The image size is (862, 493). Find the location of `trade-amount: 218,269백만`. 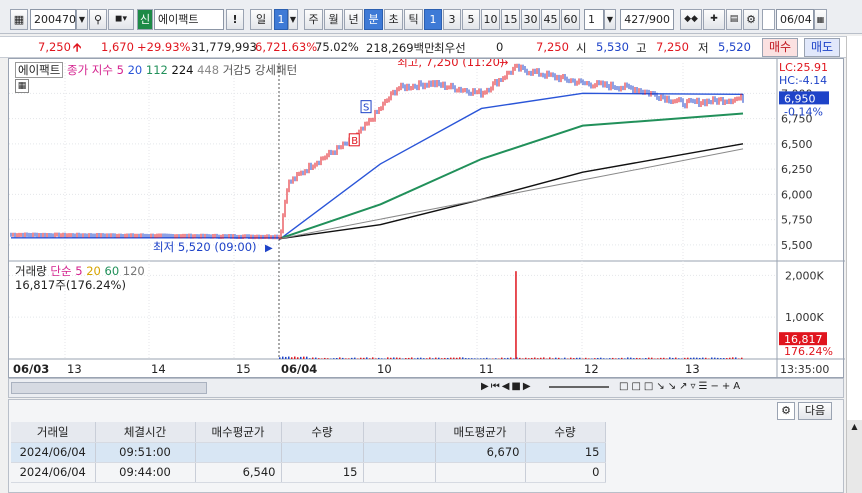

trade-amount: 218,269백만 is located at coordinates (400, 48).